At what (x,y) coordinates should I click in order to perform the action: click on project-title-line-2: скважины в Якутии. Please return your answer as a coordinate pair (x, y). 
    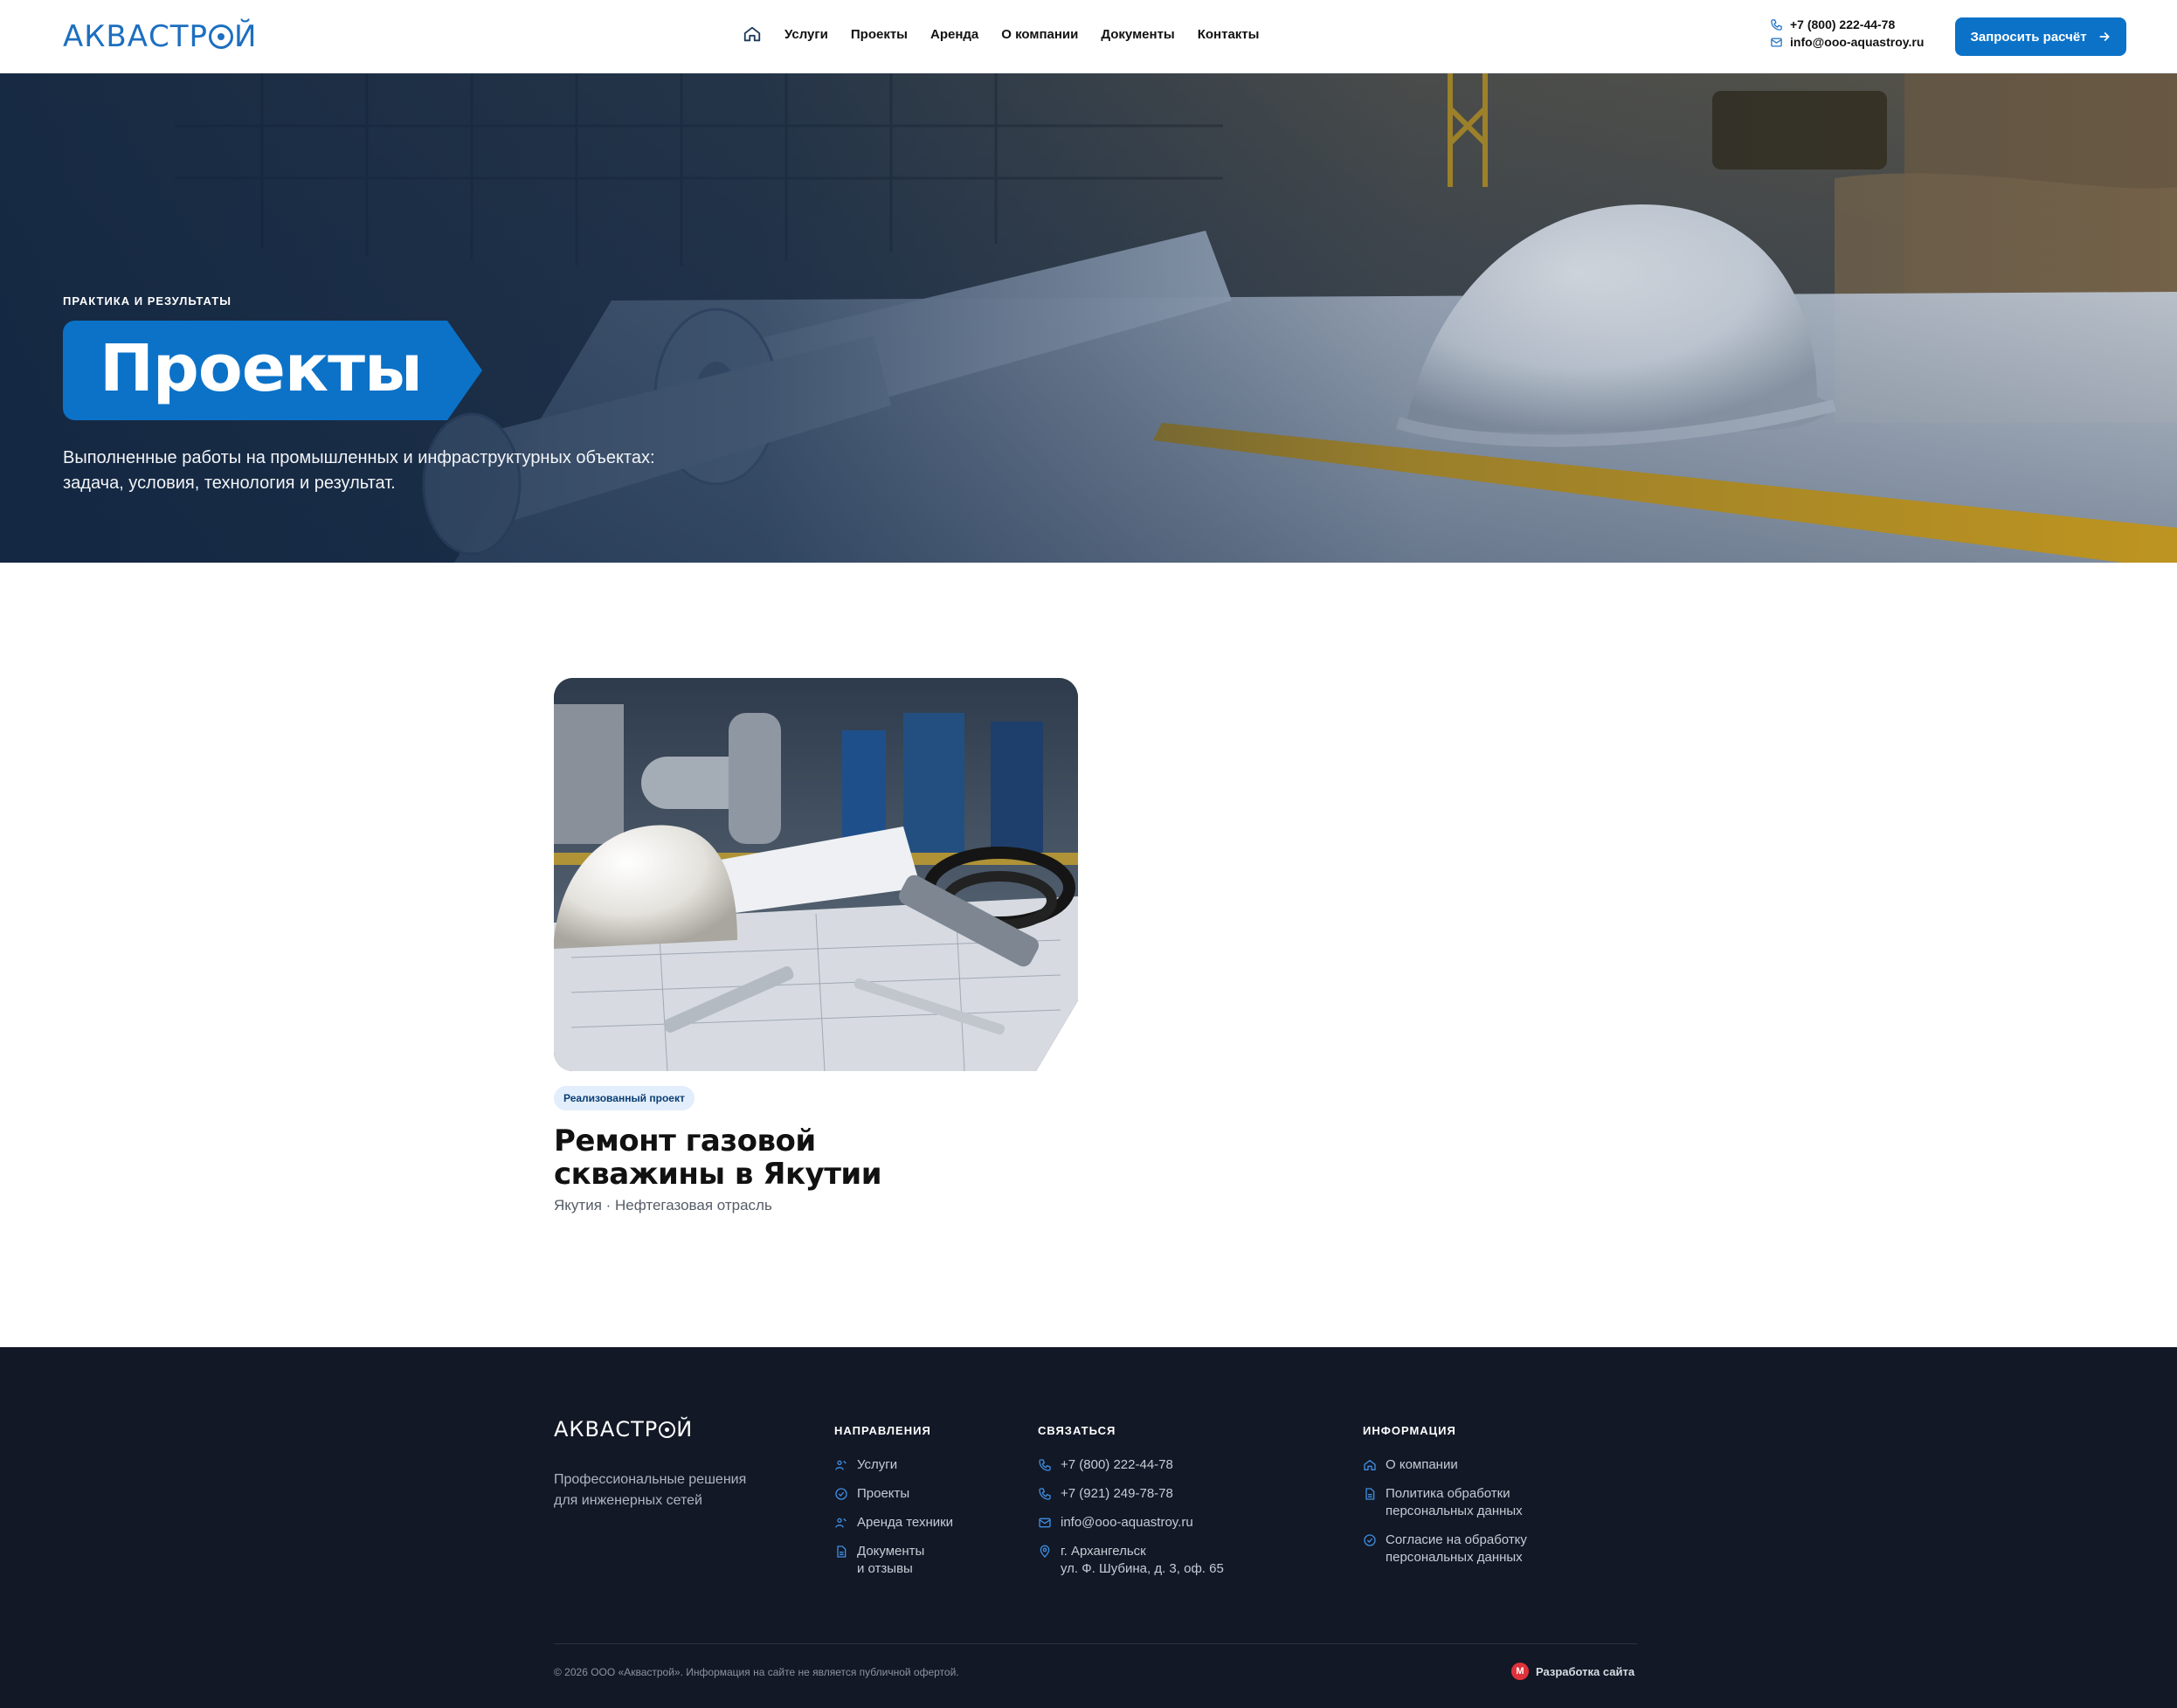
    Looking at the image, I should click on (718, 1174).